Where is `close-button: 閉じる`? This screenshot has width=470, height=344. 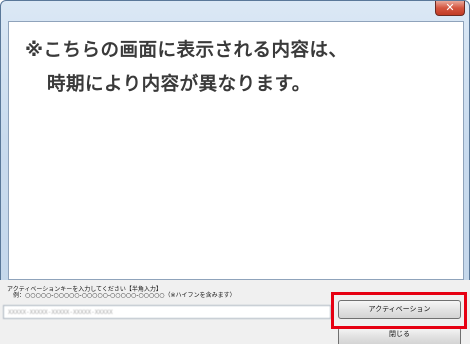
close-button: 閉じる is located at coordinates (399, 335).